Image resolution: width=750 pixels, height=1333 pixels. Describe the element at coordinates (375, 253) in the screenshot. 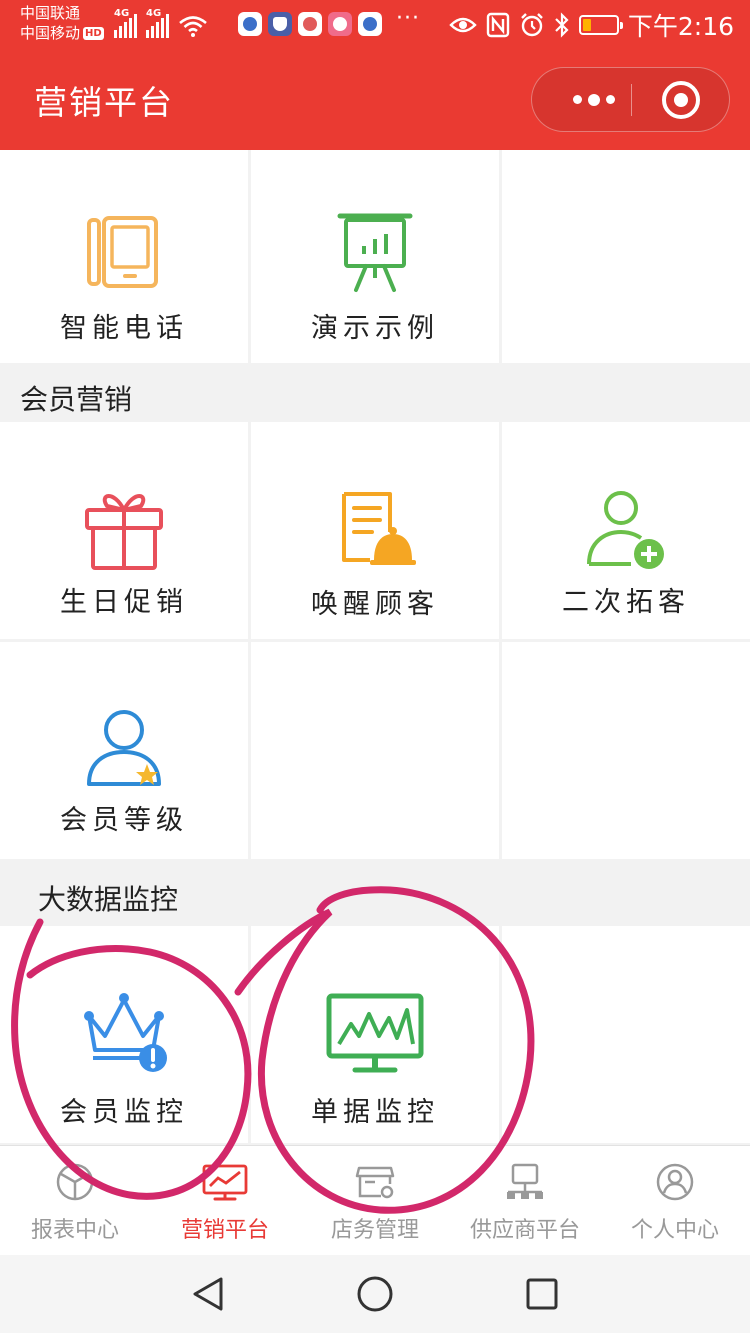

I see `presentation-board-icon` at that location.